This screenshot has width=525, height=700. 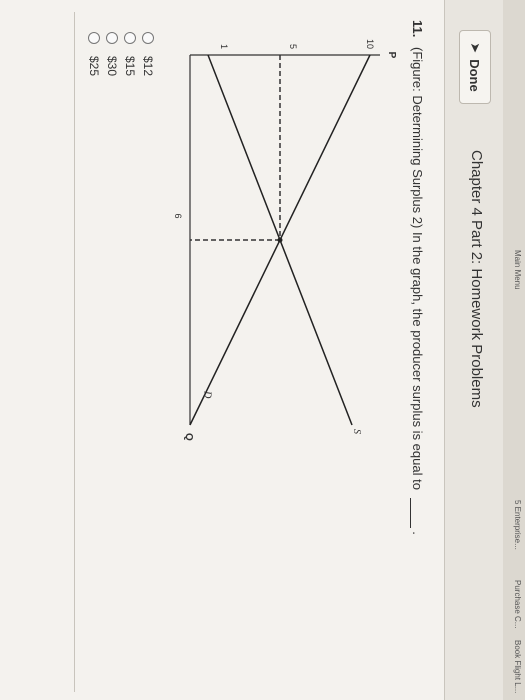 I want to click on arrow-icon: ➤, so click(x=475, y=48).